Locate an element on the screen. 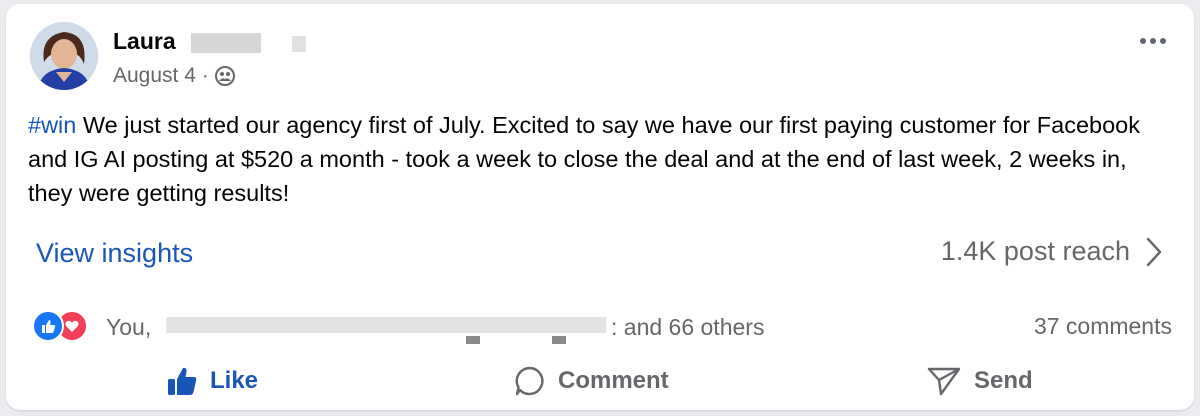 This screenshot has width=1200, height=416. chevron-right-icon is located at coordinates (1154, 252).